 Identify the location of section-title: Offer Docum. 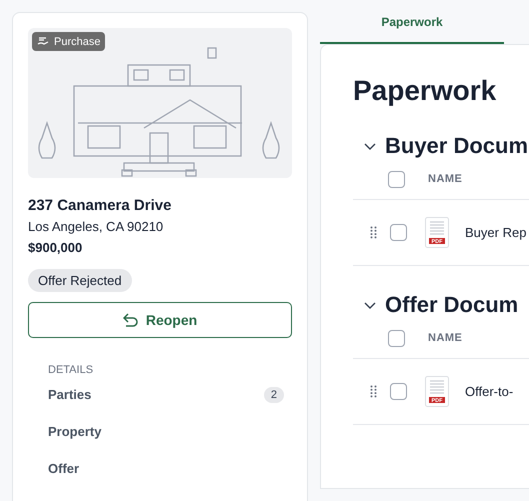
(451, 305).